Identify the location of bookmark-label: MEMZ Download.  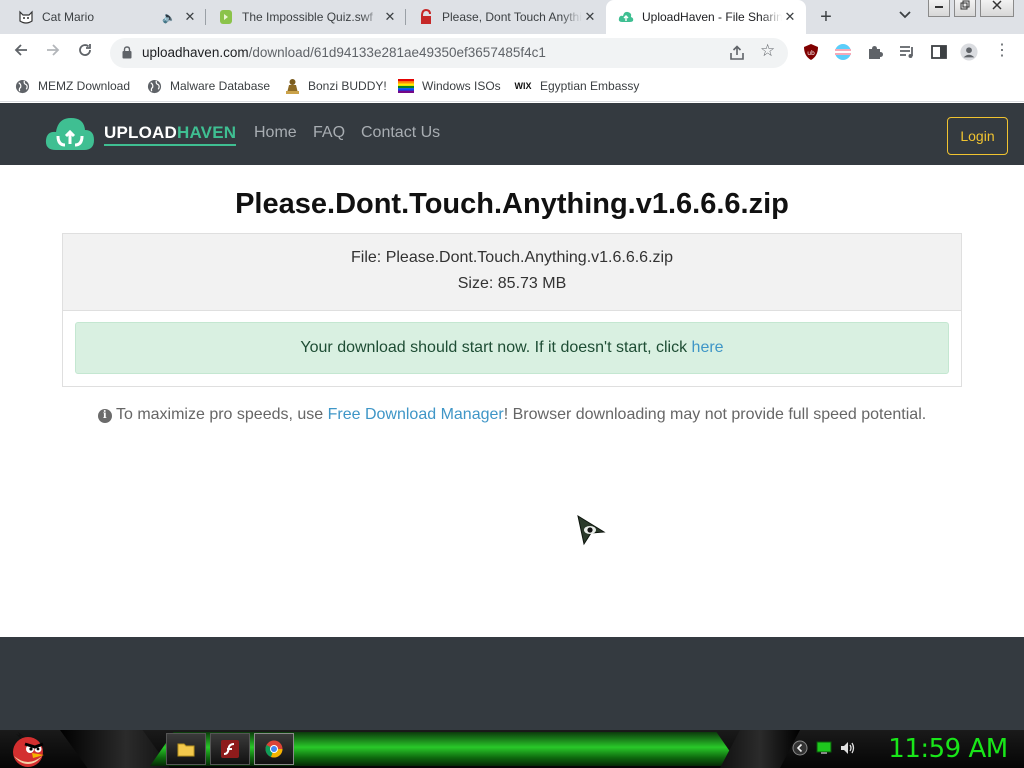
(84, 86).